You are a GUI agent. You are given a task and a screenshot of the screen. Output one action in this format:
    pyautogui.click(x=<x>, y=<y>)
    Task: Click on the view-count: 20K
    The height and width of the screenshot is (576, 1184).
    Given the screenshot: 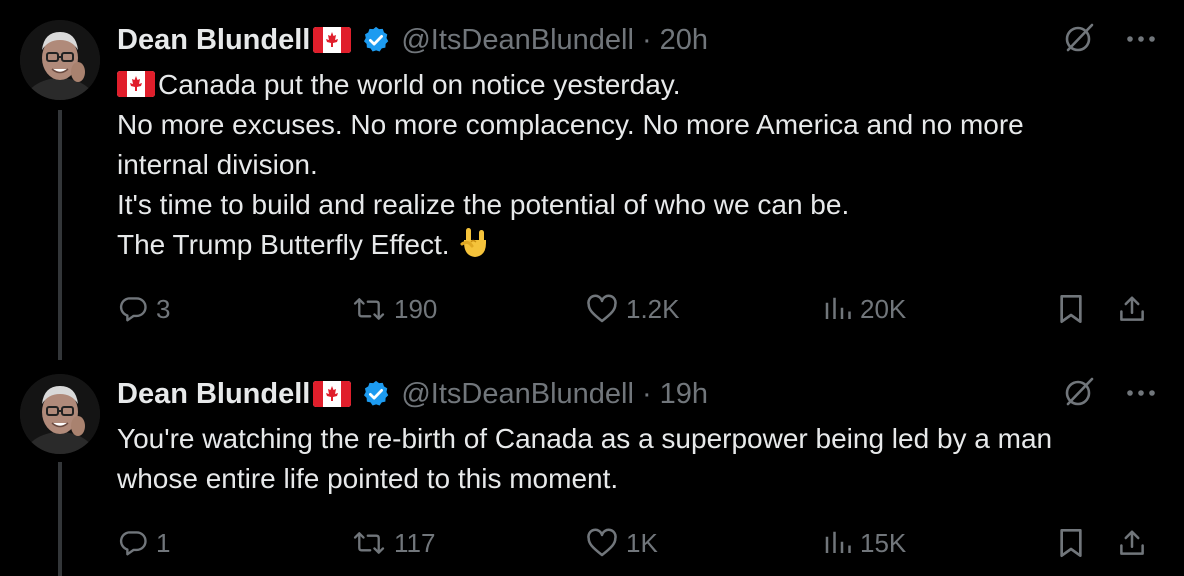 What is the action you would take?
    pyautogui.click(x=883, y=308)
    